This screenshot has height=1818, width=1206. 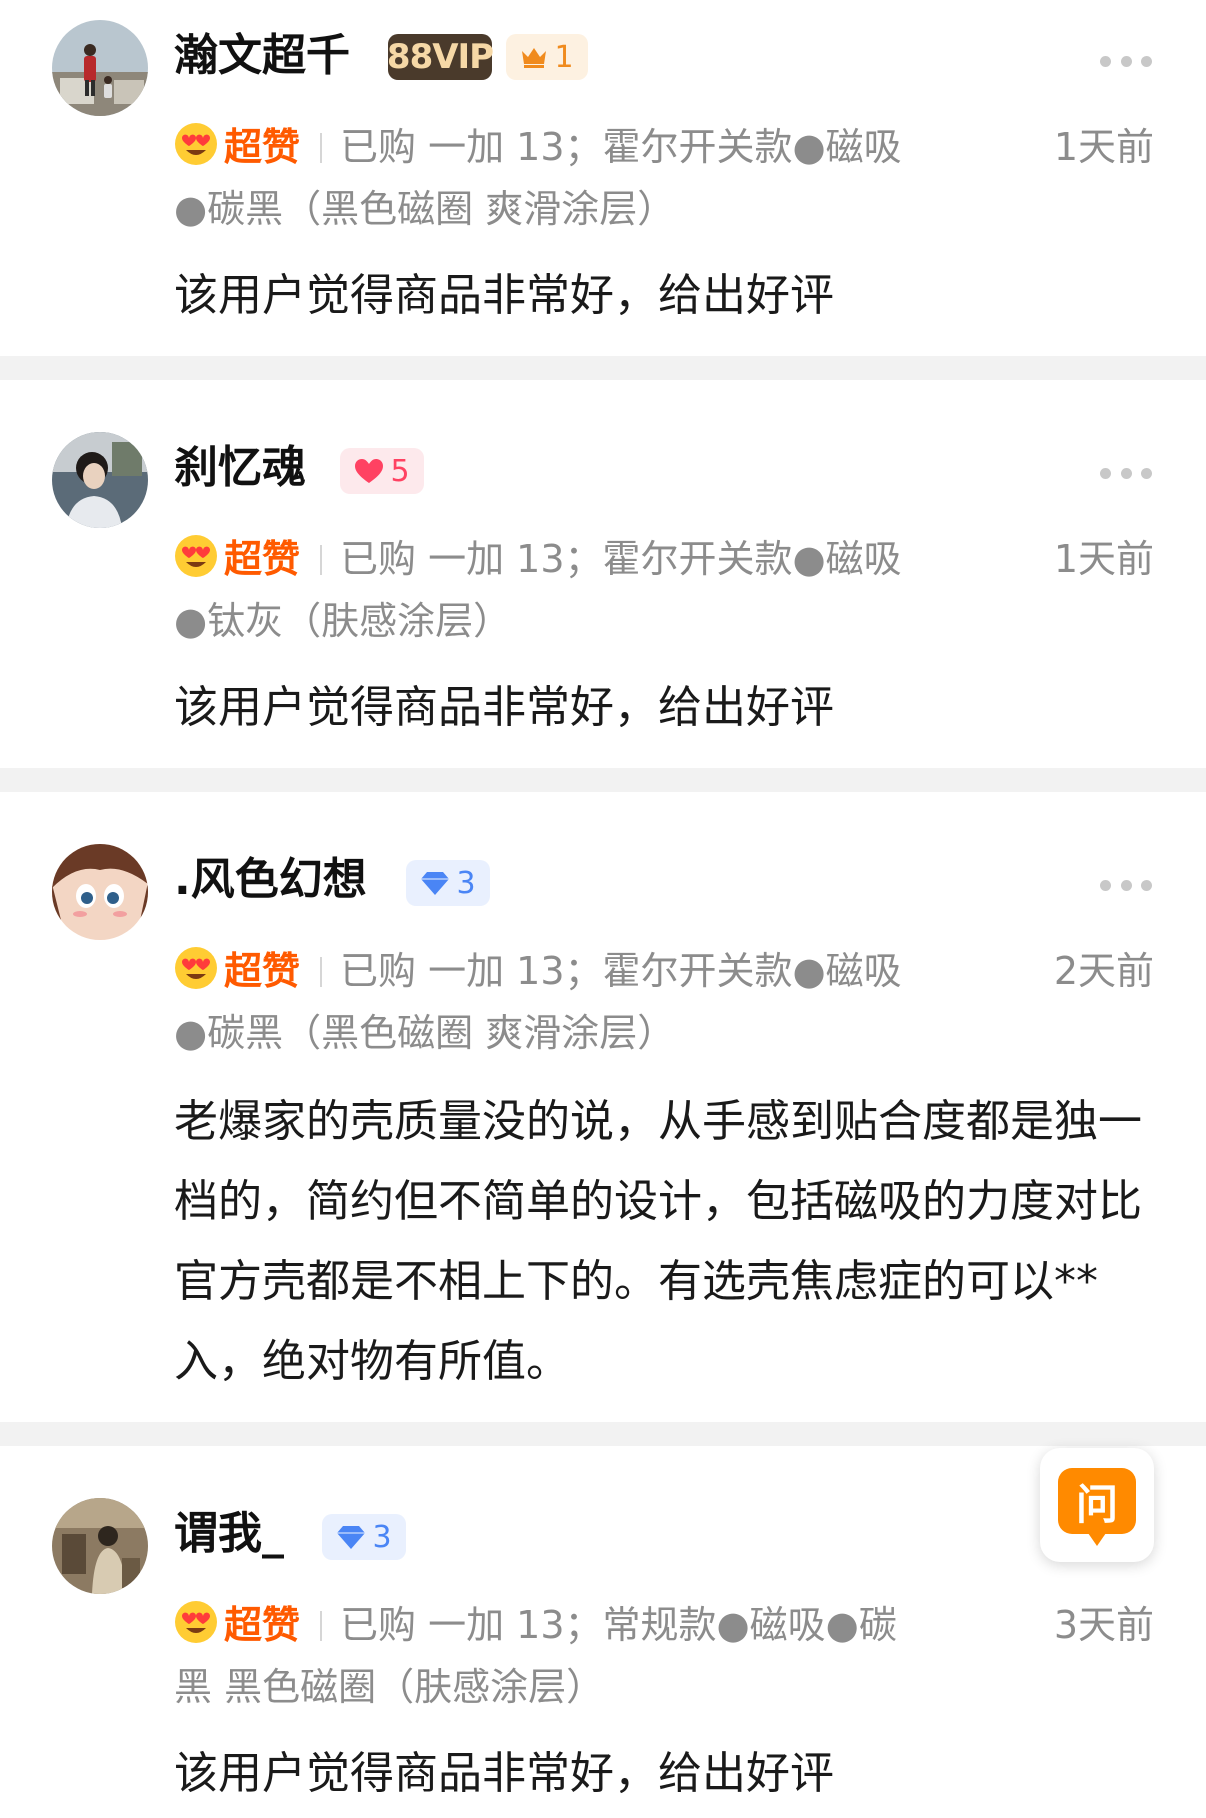 I want to click on ask-icon: 问, so click(x=1097, y=1507).